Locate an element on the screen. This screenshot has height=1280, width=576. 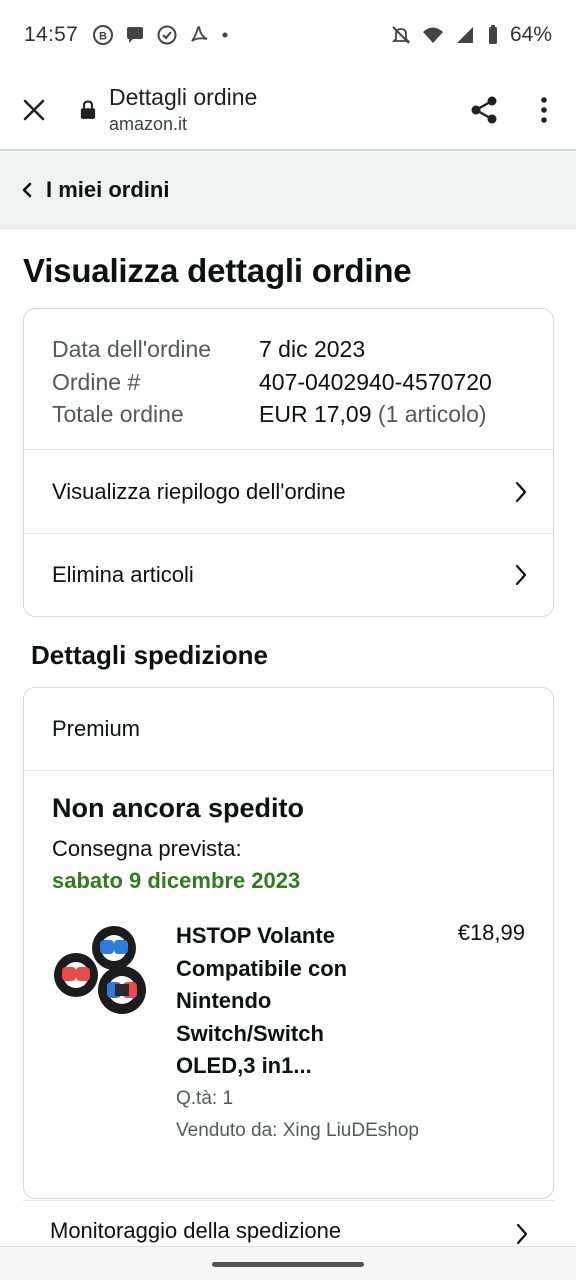
shipment-status: Non ancora spedito is located at coordinates (178, 808).